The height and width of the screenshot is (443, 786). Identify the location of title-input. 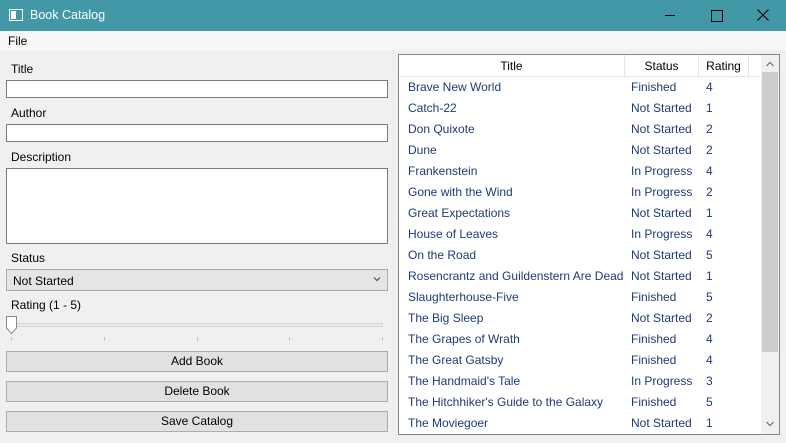
(197, 89).